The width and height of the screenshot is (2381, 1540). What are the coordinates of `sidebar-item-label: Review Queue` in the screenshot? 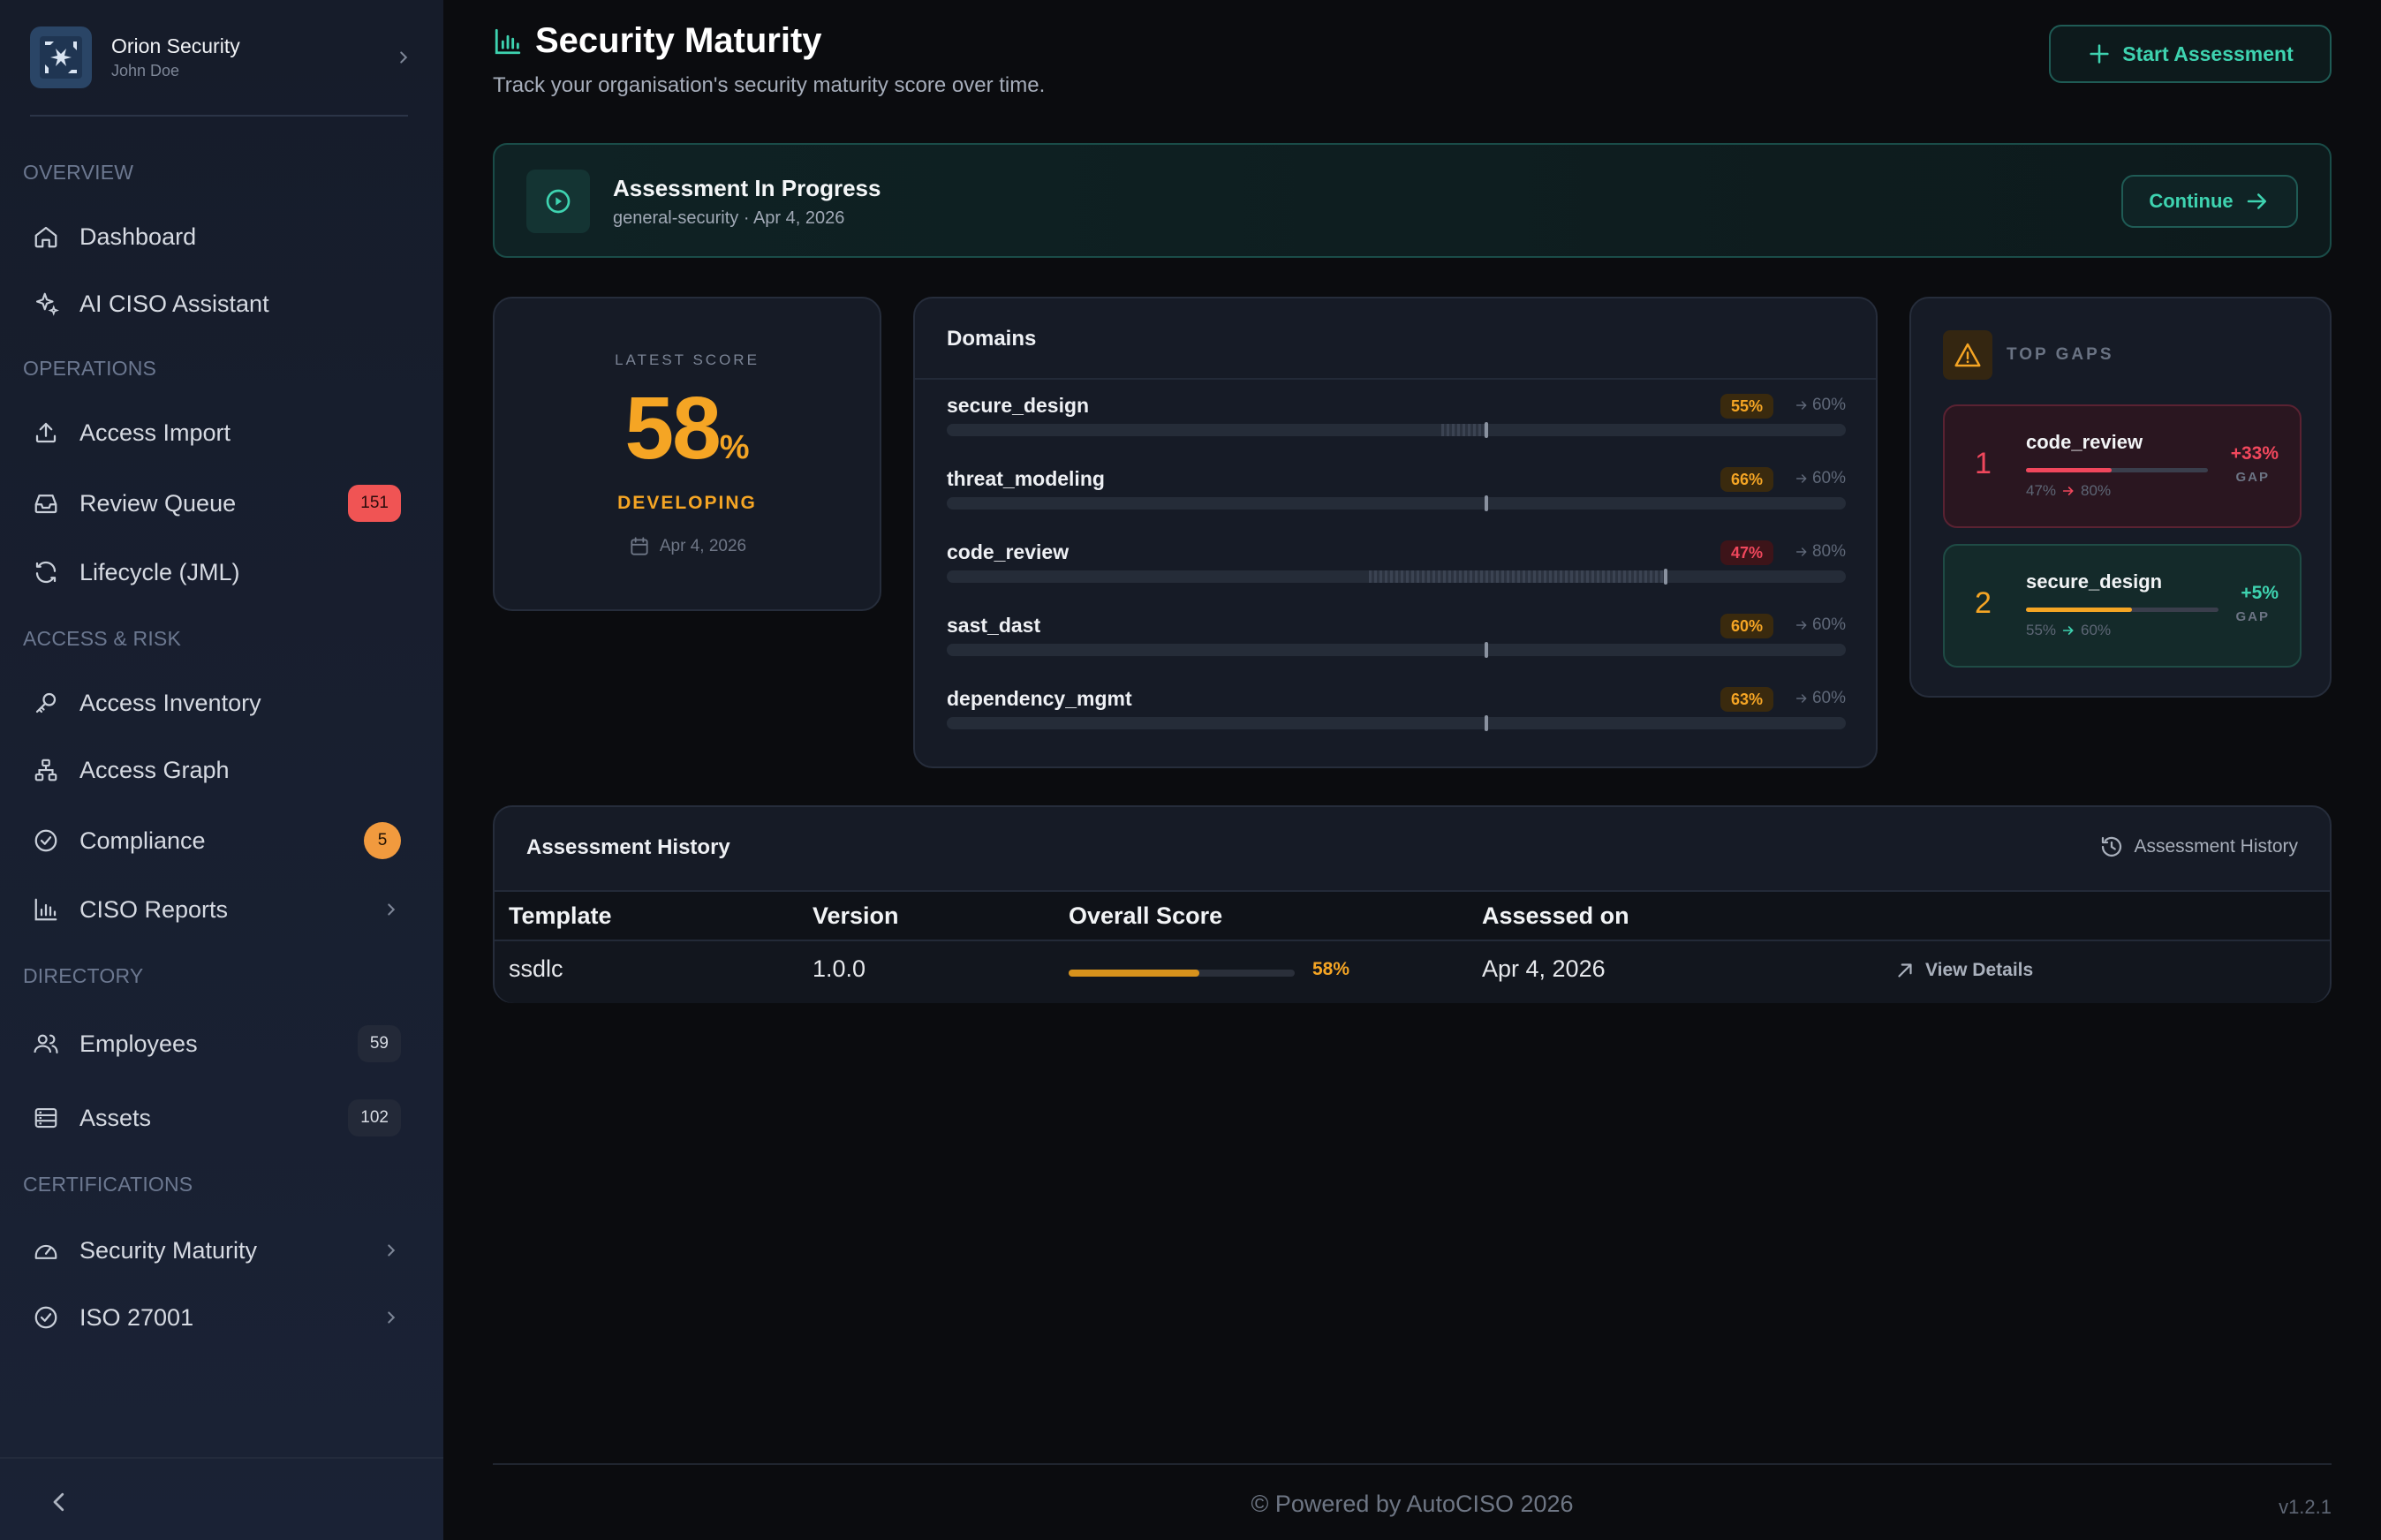 It's located at (158, 503).